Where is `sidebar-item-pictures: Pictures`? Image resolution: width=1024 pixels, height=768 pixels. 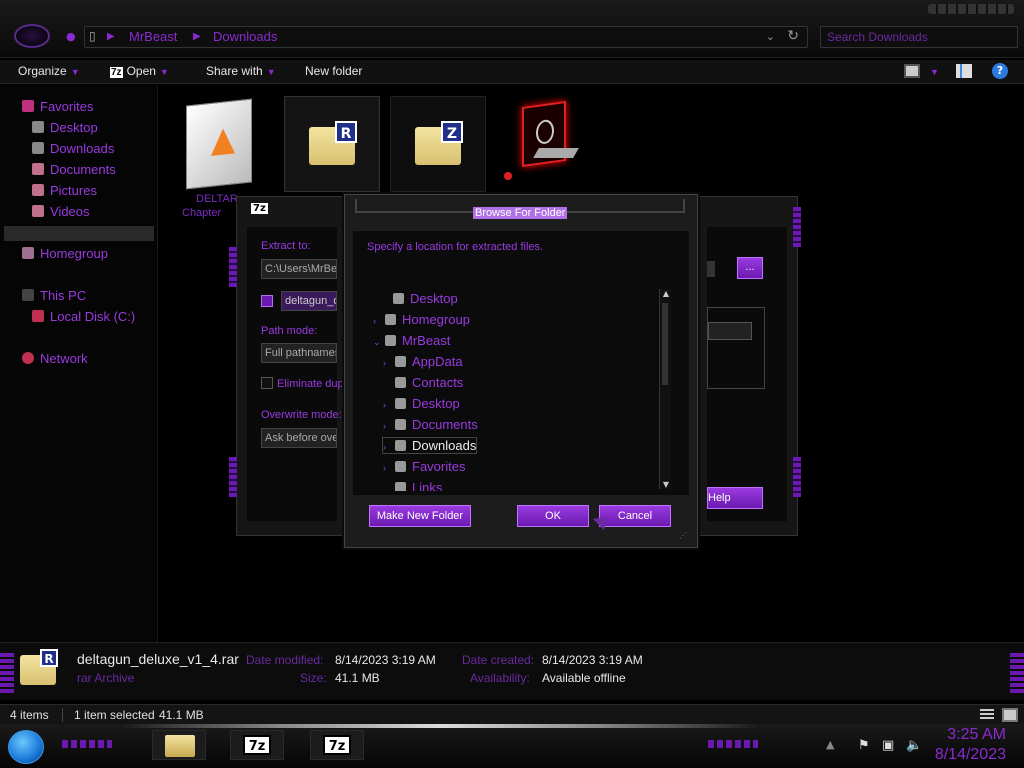 sidebar-item-pictures: Pictures is located at coordinates (64, 190).